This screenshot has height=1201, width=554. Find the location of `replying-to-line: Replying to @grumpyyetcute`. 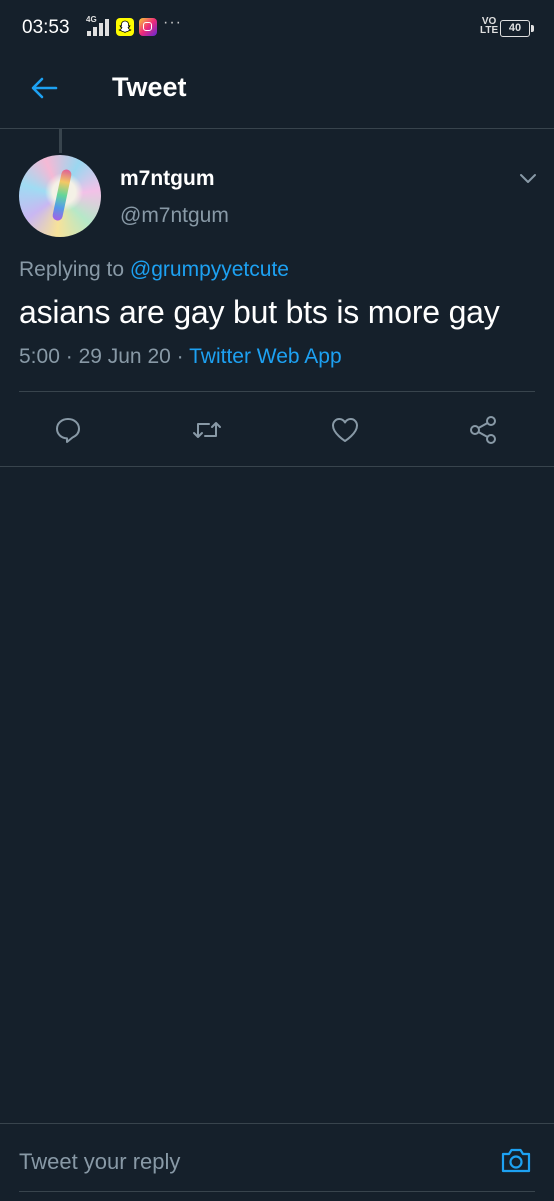

replying-to-line: Replying to @grumpyyetcute is located at coordinates (154, 270).